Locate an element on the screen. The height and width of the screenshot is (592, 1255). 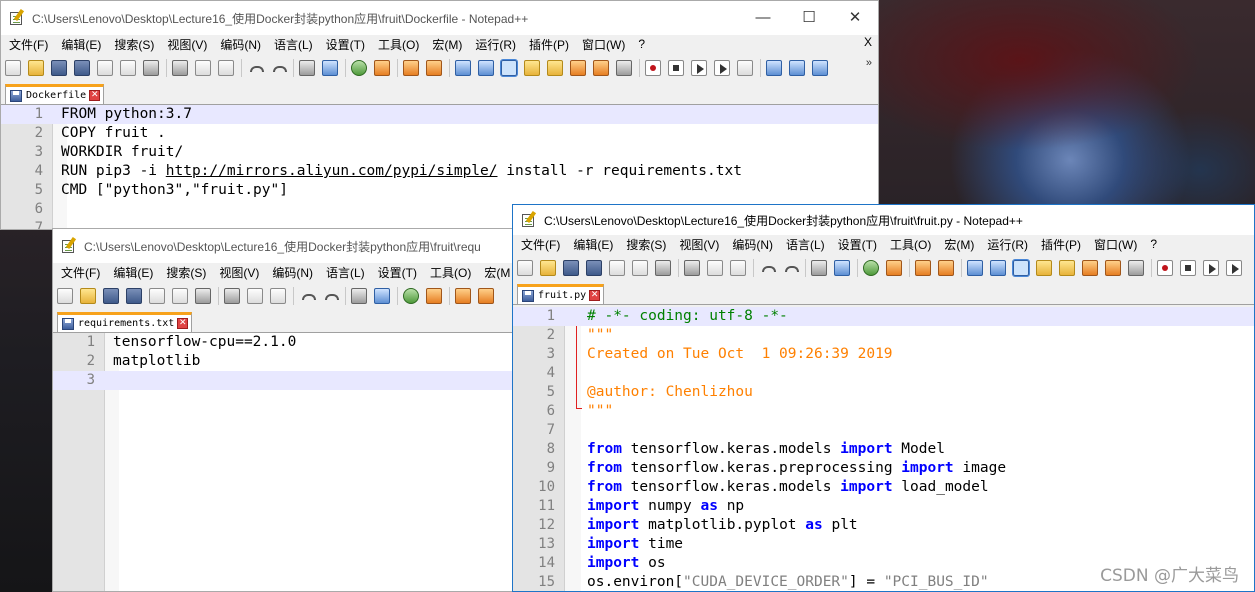
menu-run: 运行(R) is located at coordinates (1007, 244).